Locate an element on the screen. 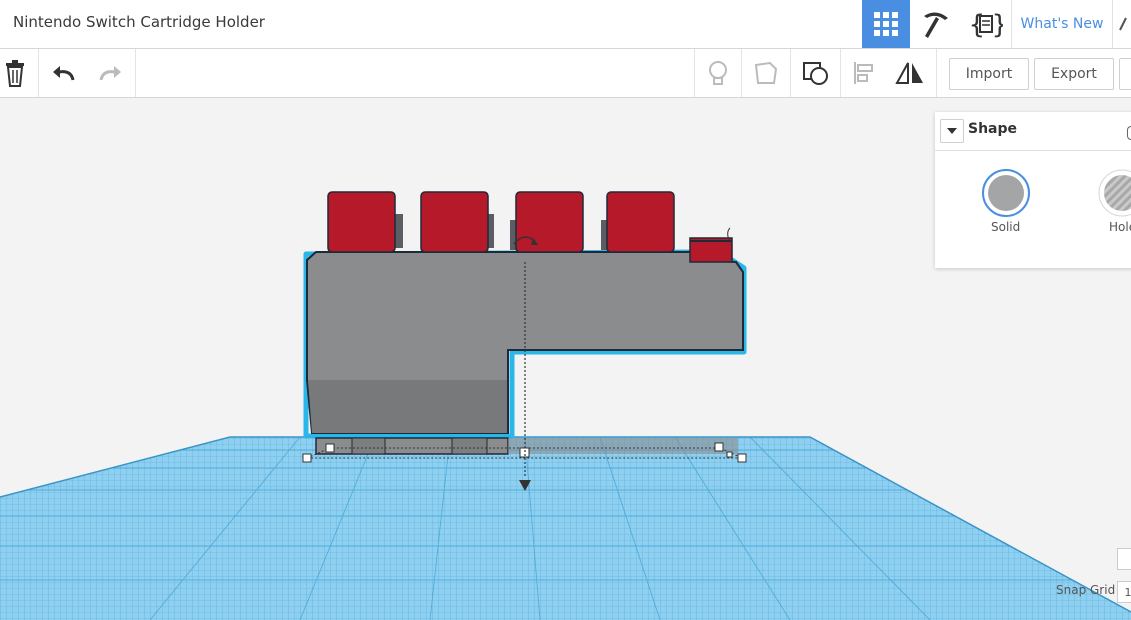 This screenshot has width=1131, height=620. redo-icon is located at coordinates (110, 73).